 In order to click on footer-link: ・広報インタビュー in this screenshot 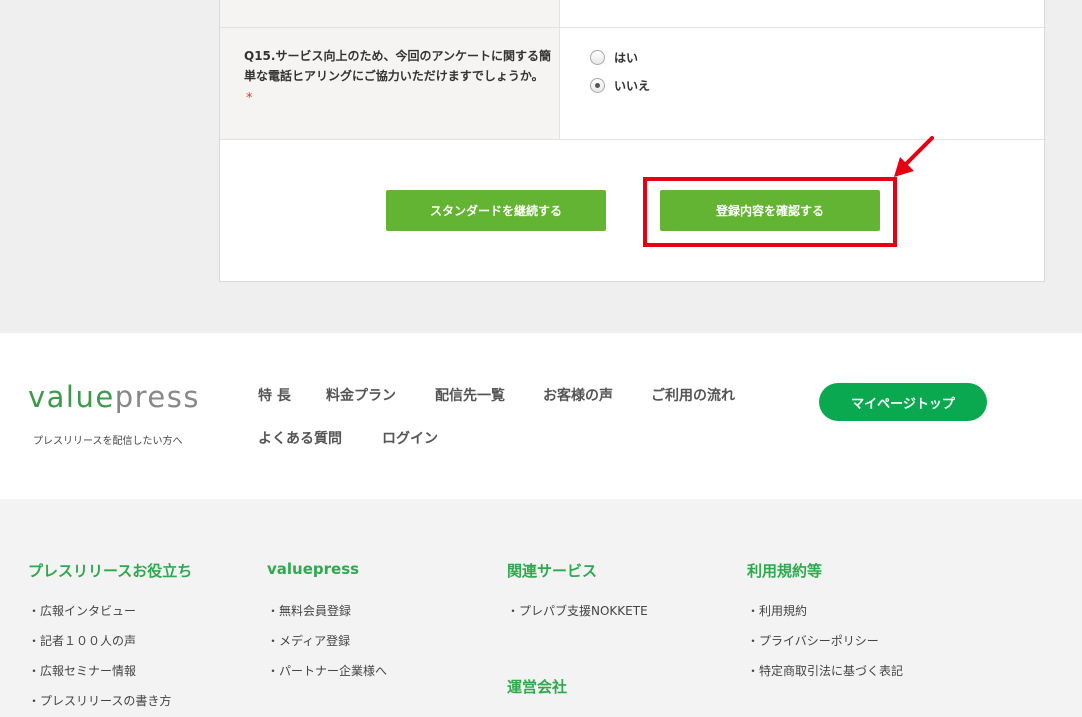, I will do `click(82, 610)`.